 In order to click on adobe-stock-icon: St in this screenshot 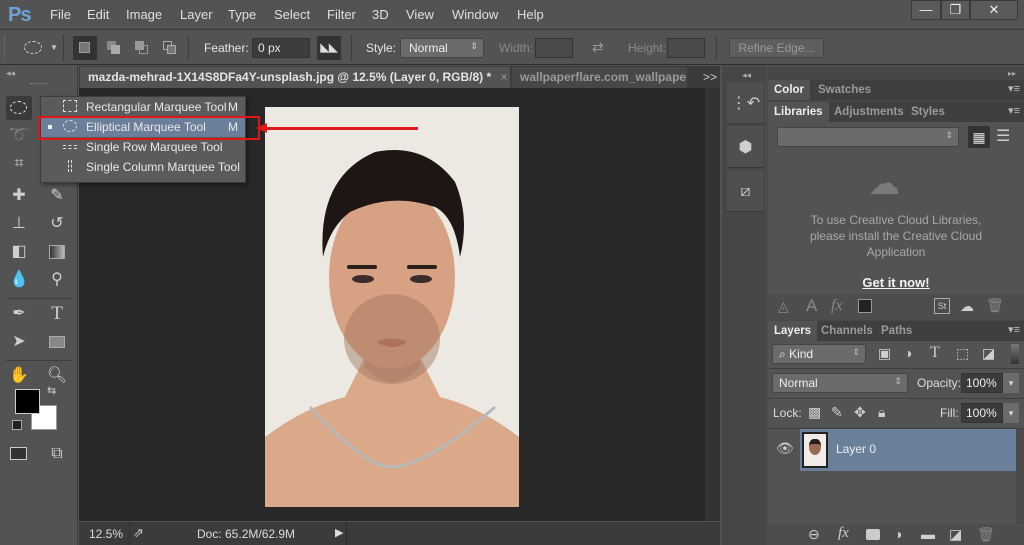, I will do `click(942, 306)`.